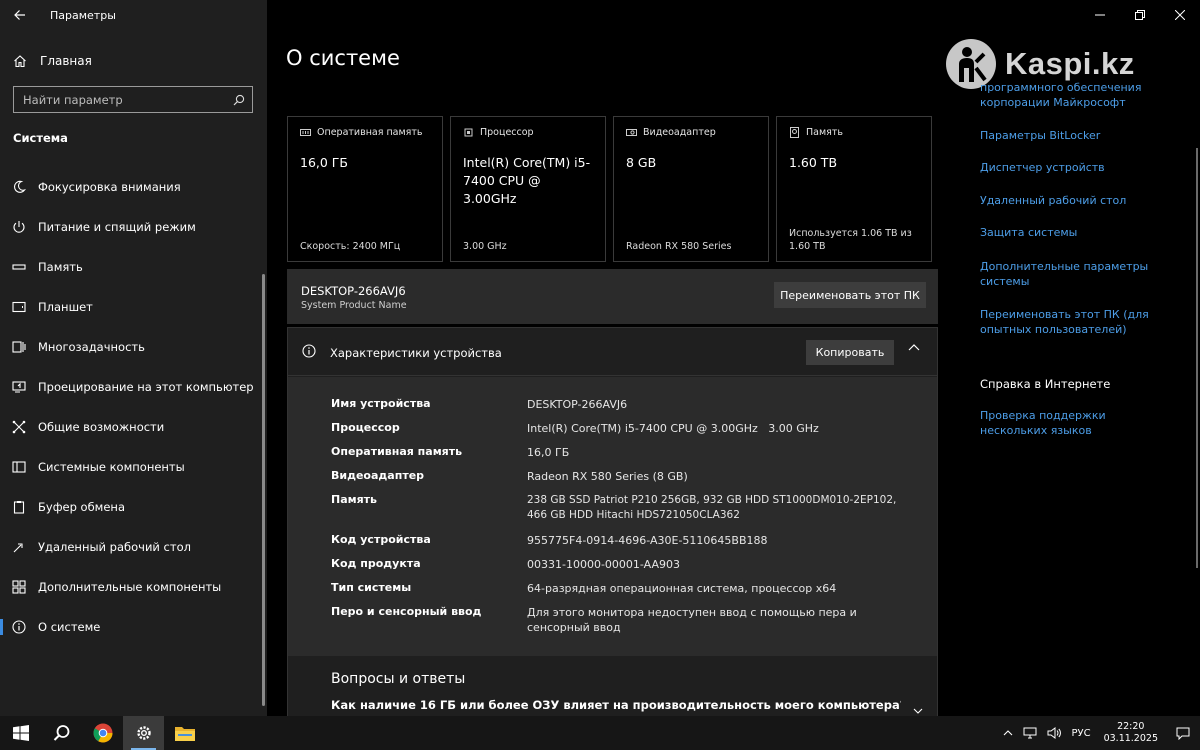 The image size is (1200, 750). Describe the element at coordinates (1100, 15) in the screenshot. I see `minimize-button` at that location.